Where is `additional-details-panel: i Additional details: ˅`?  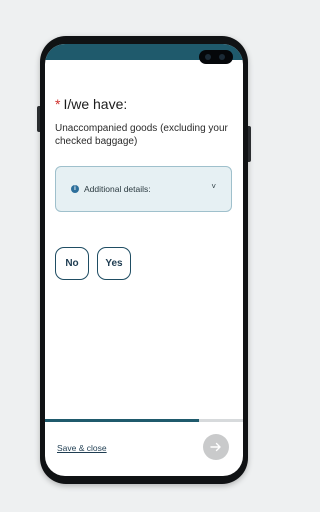
additional-details-panel: i Additional details: ˅ is located at coordinates (143, 189).